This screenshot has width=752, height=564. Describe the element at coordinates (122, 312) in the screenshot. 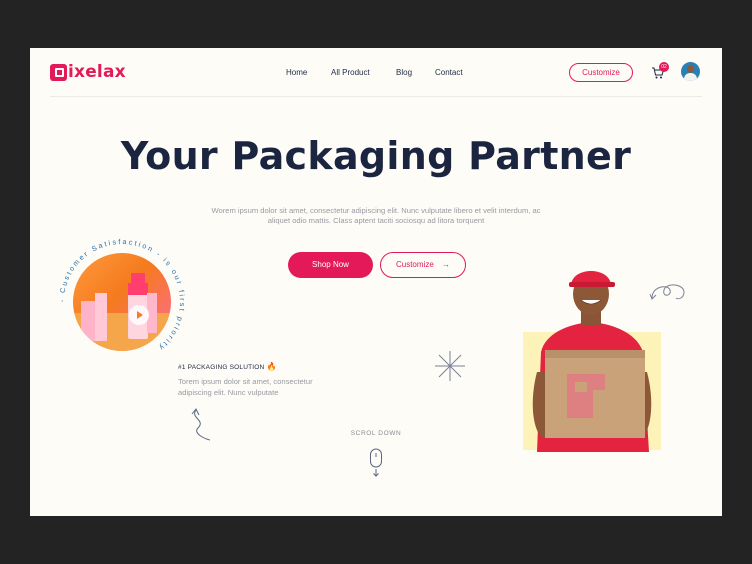

I see `product-bottles-image` at that location.